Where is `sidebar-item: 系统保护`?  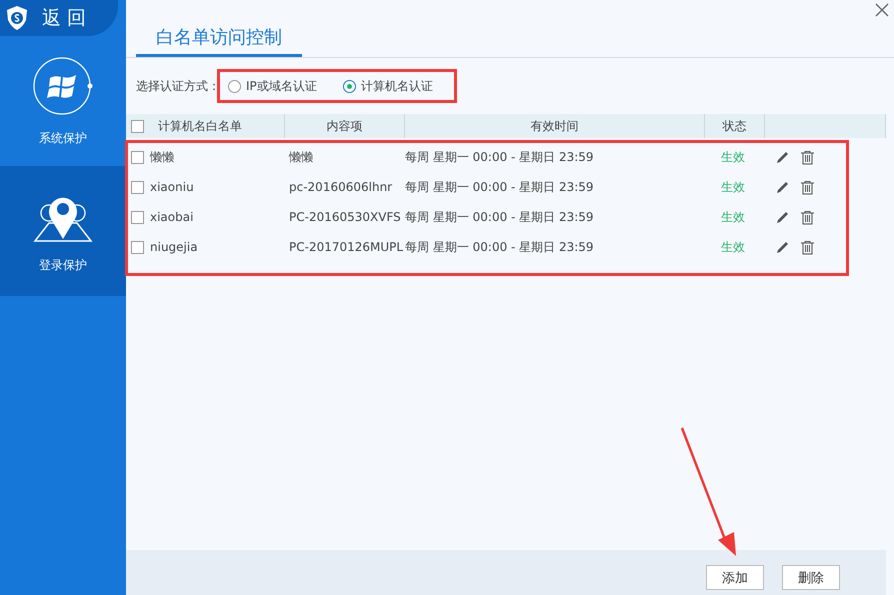 sidebar-item: 系统保护 is located at coordinates (63, 101).